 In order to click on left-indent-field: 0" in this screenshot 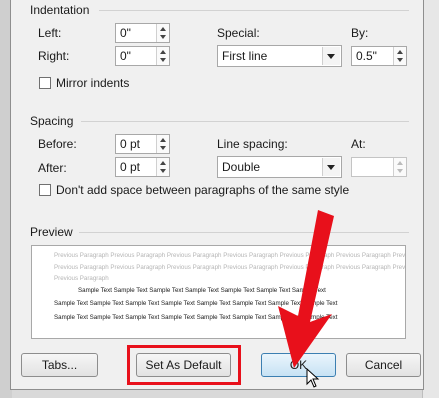, I will do `click(142, 33)`.